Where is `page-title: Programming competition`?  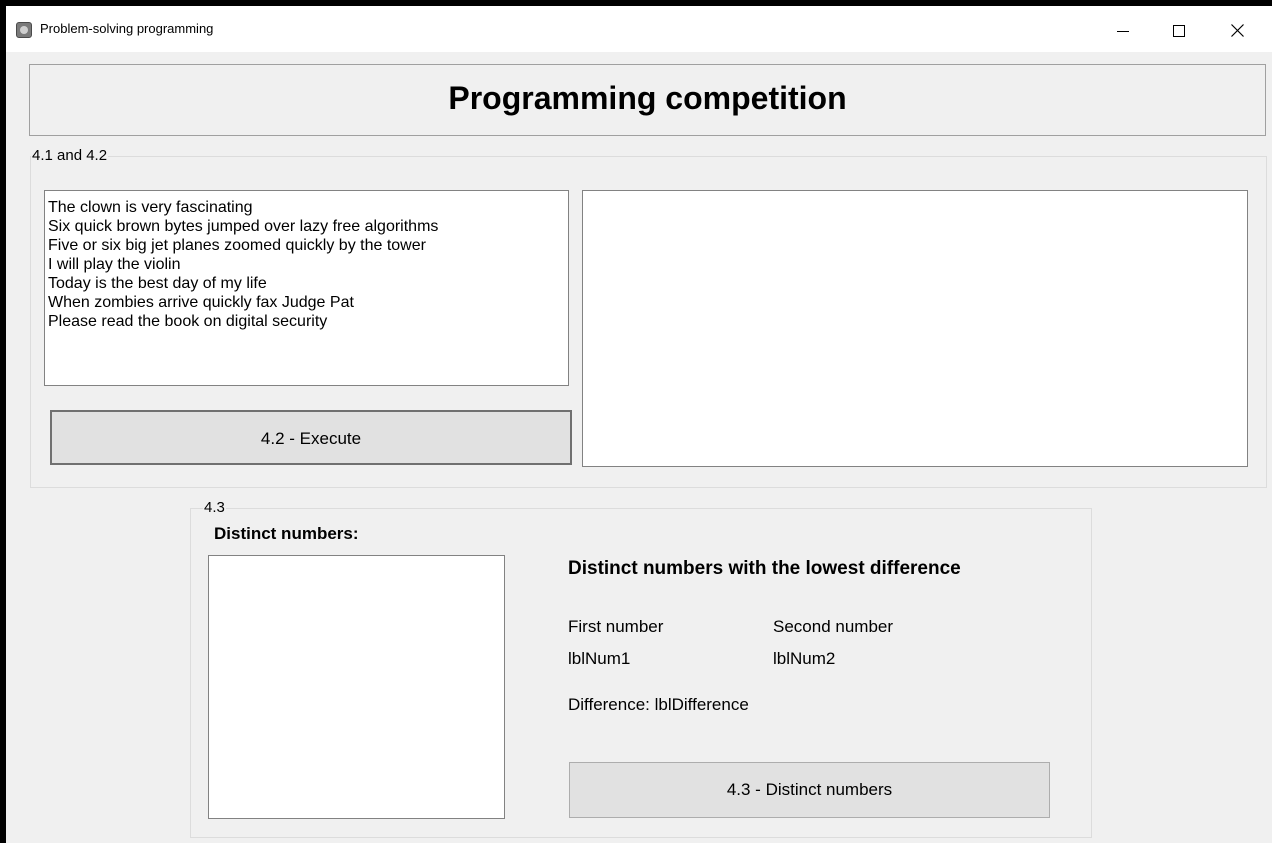 page-title: Programming competition is located at coordinates (647, 98).